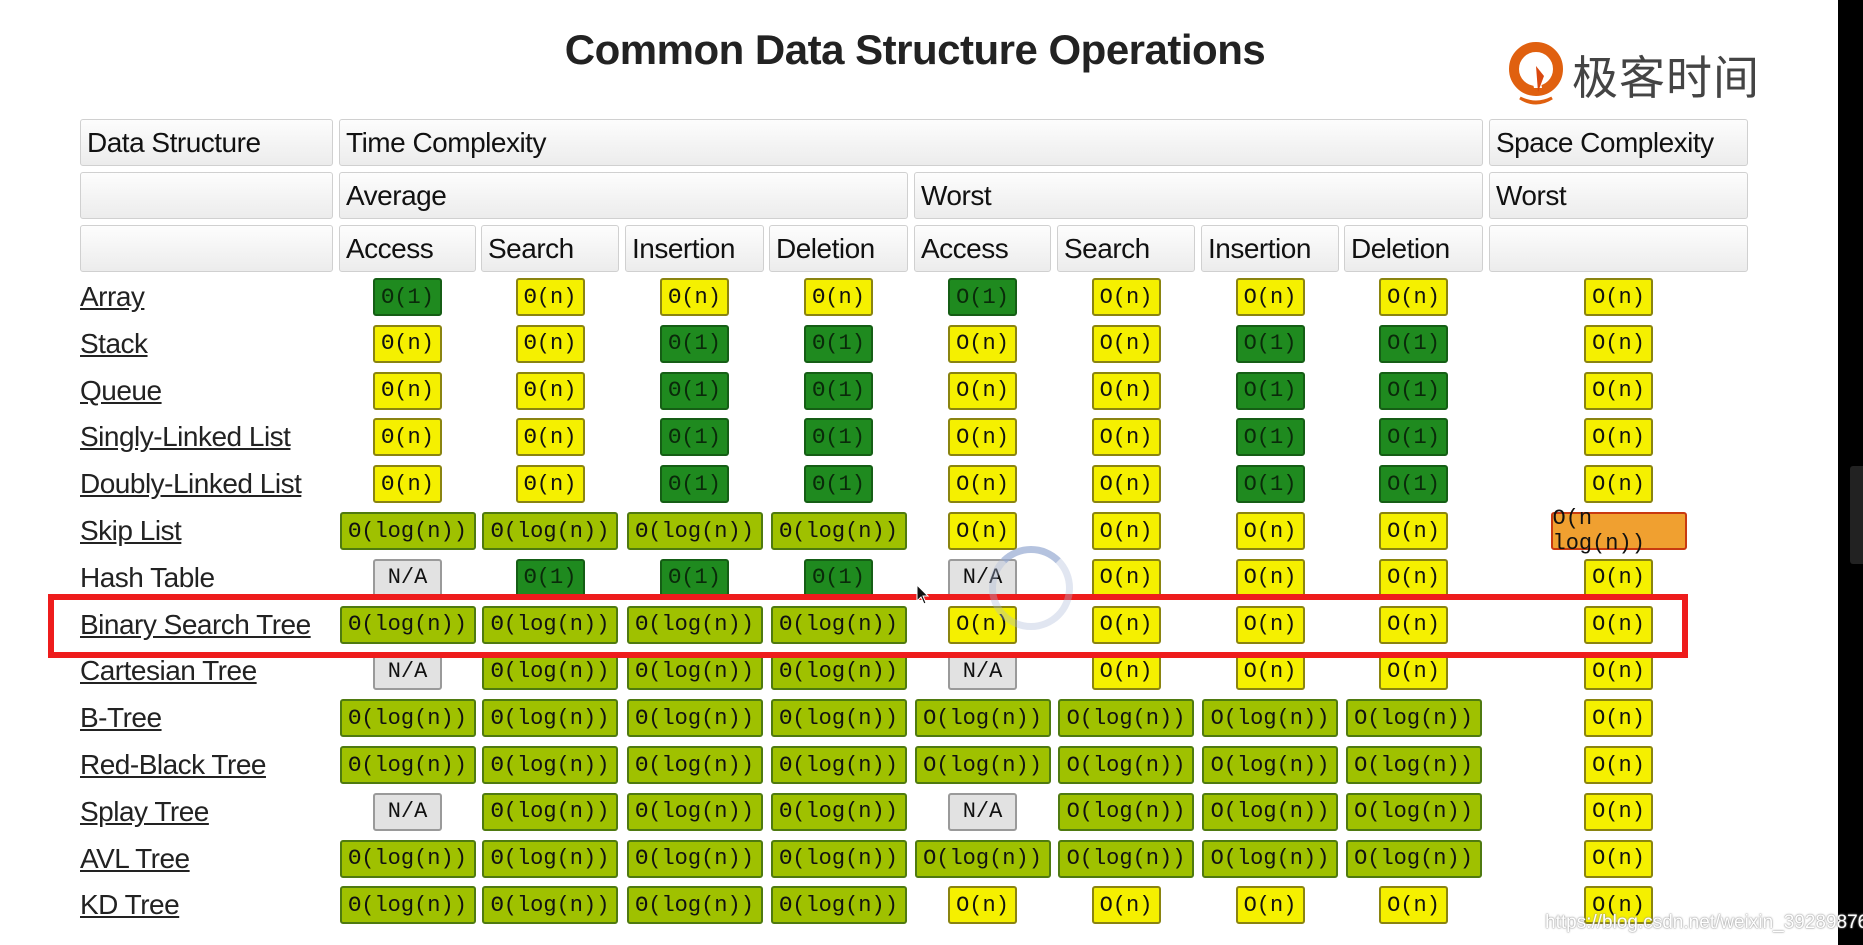  What do you see at coordinates (1856, 515) in the screenshot?
I see `side-panel-handle` at bounding box center [1856, 515].